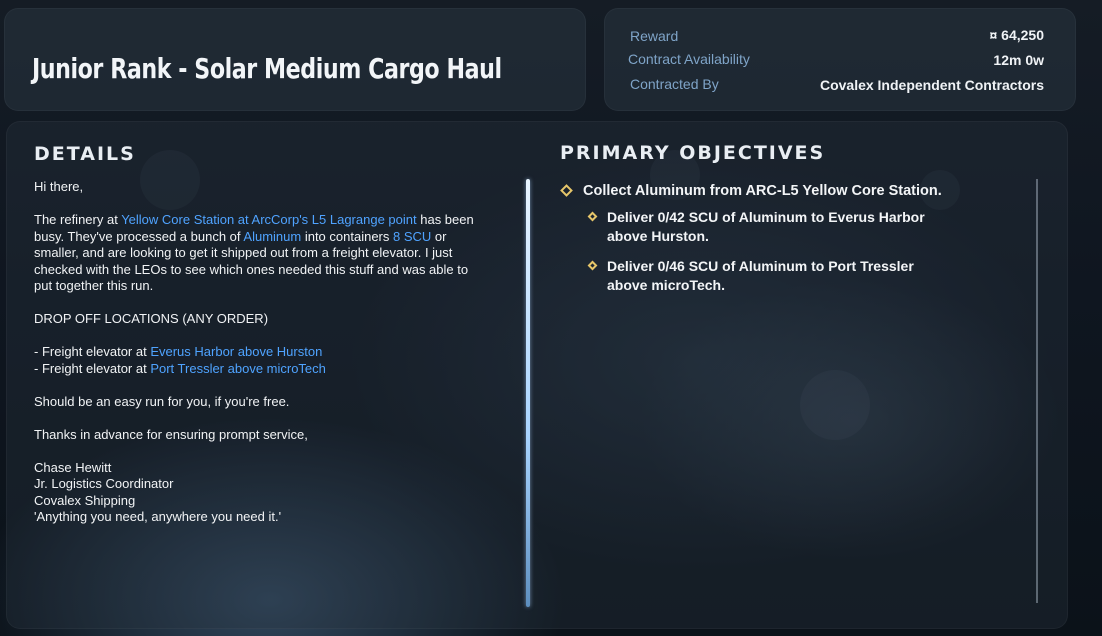  I want to click on dropoff-location-link: Port Tressler above microTech, so click(238, 368).